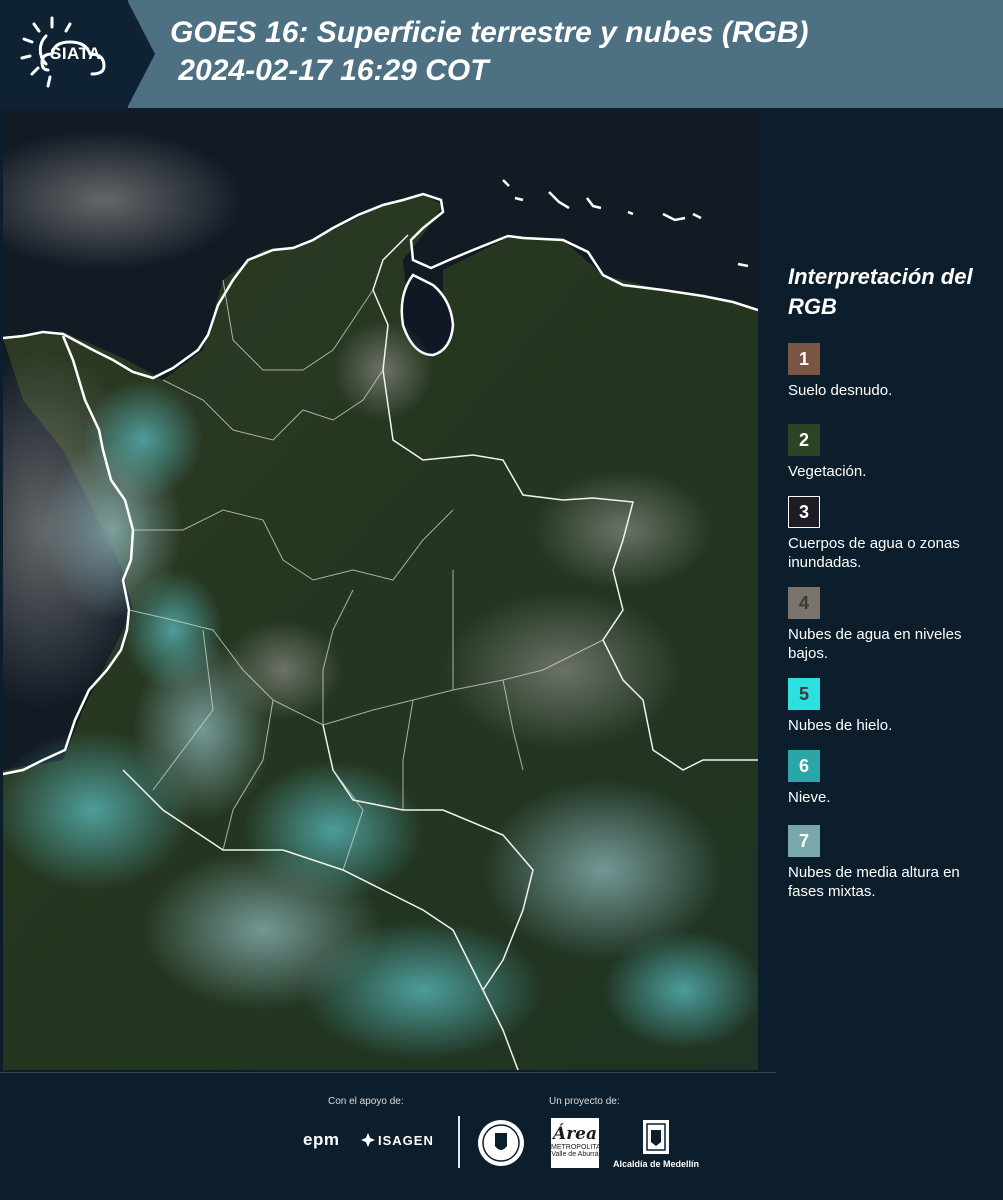 The height and width of the screenshot is (1200, 1003). Describe the element at coordinates (804, 603) in the screenshot. I see `legend-swatch: 4` at that location.